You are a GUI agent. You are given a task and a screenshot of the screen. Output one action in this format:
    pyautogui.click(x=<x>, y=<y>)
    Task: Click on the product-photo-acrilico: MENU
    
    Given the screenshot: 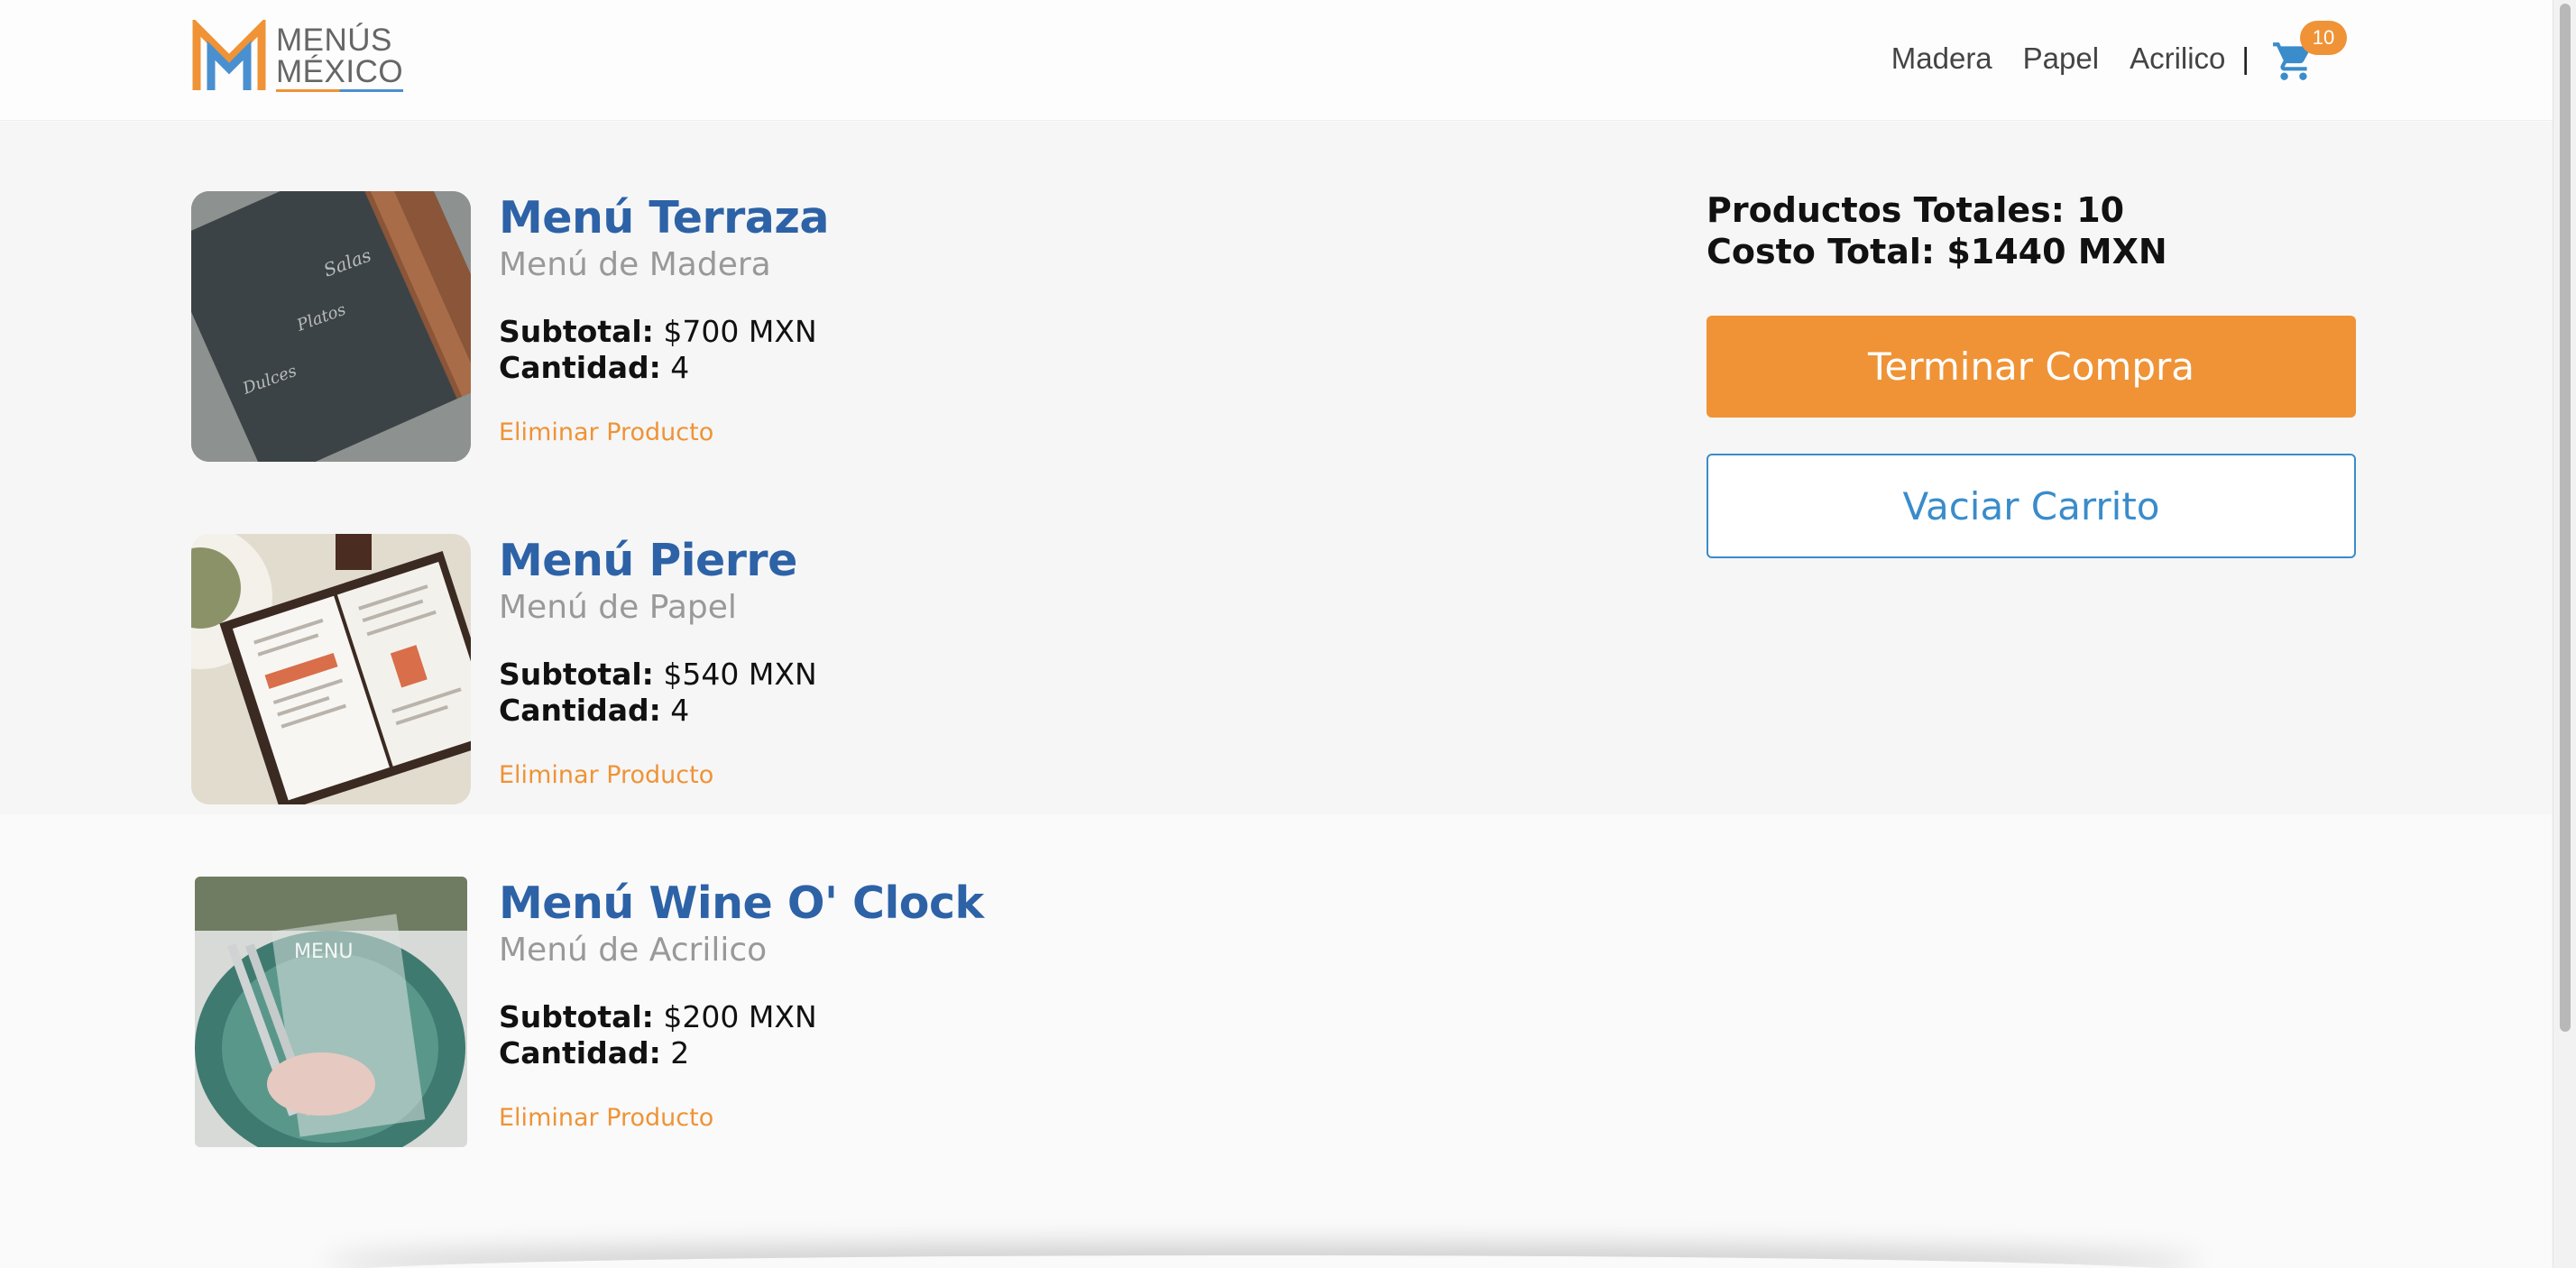 What is the action you would take?
    pyautogui.click(x=331, y=1012)
    